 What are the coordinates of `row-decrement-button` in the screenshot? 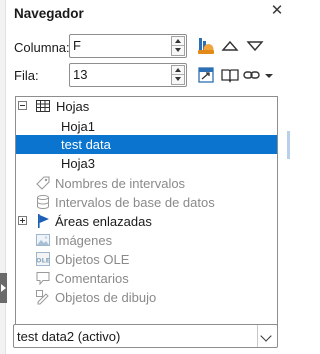 It's located at (178, 79).